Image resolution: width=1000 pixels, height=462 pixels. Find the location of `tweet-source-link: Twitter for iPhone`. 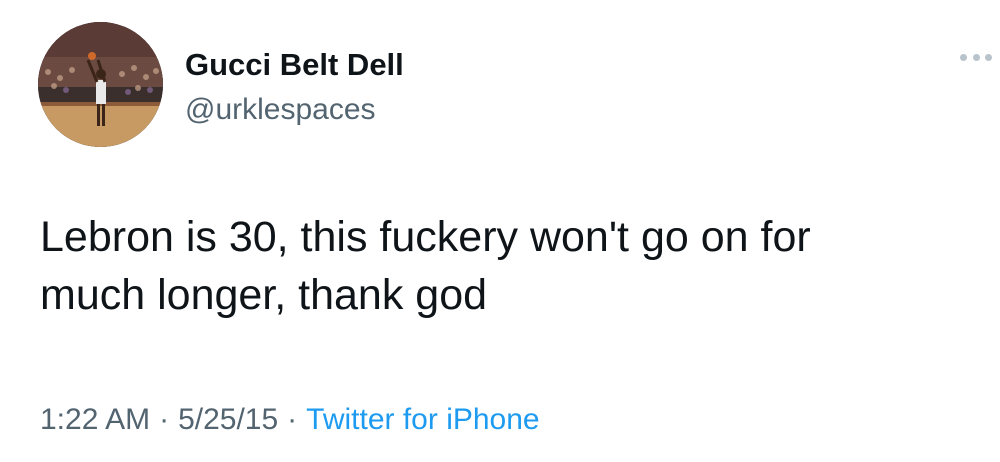

tweet-source-link: Twitter for iPhone is located at coordinates (422, 419).